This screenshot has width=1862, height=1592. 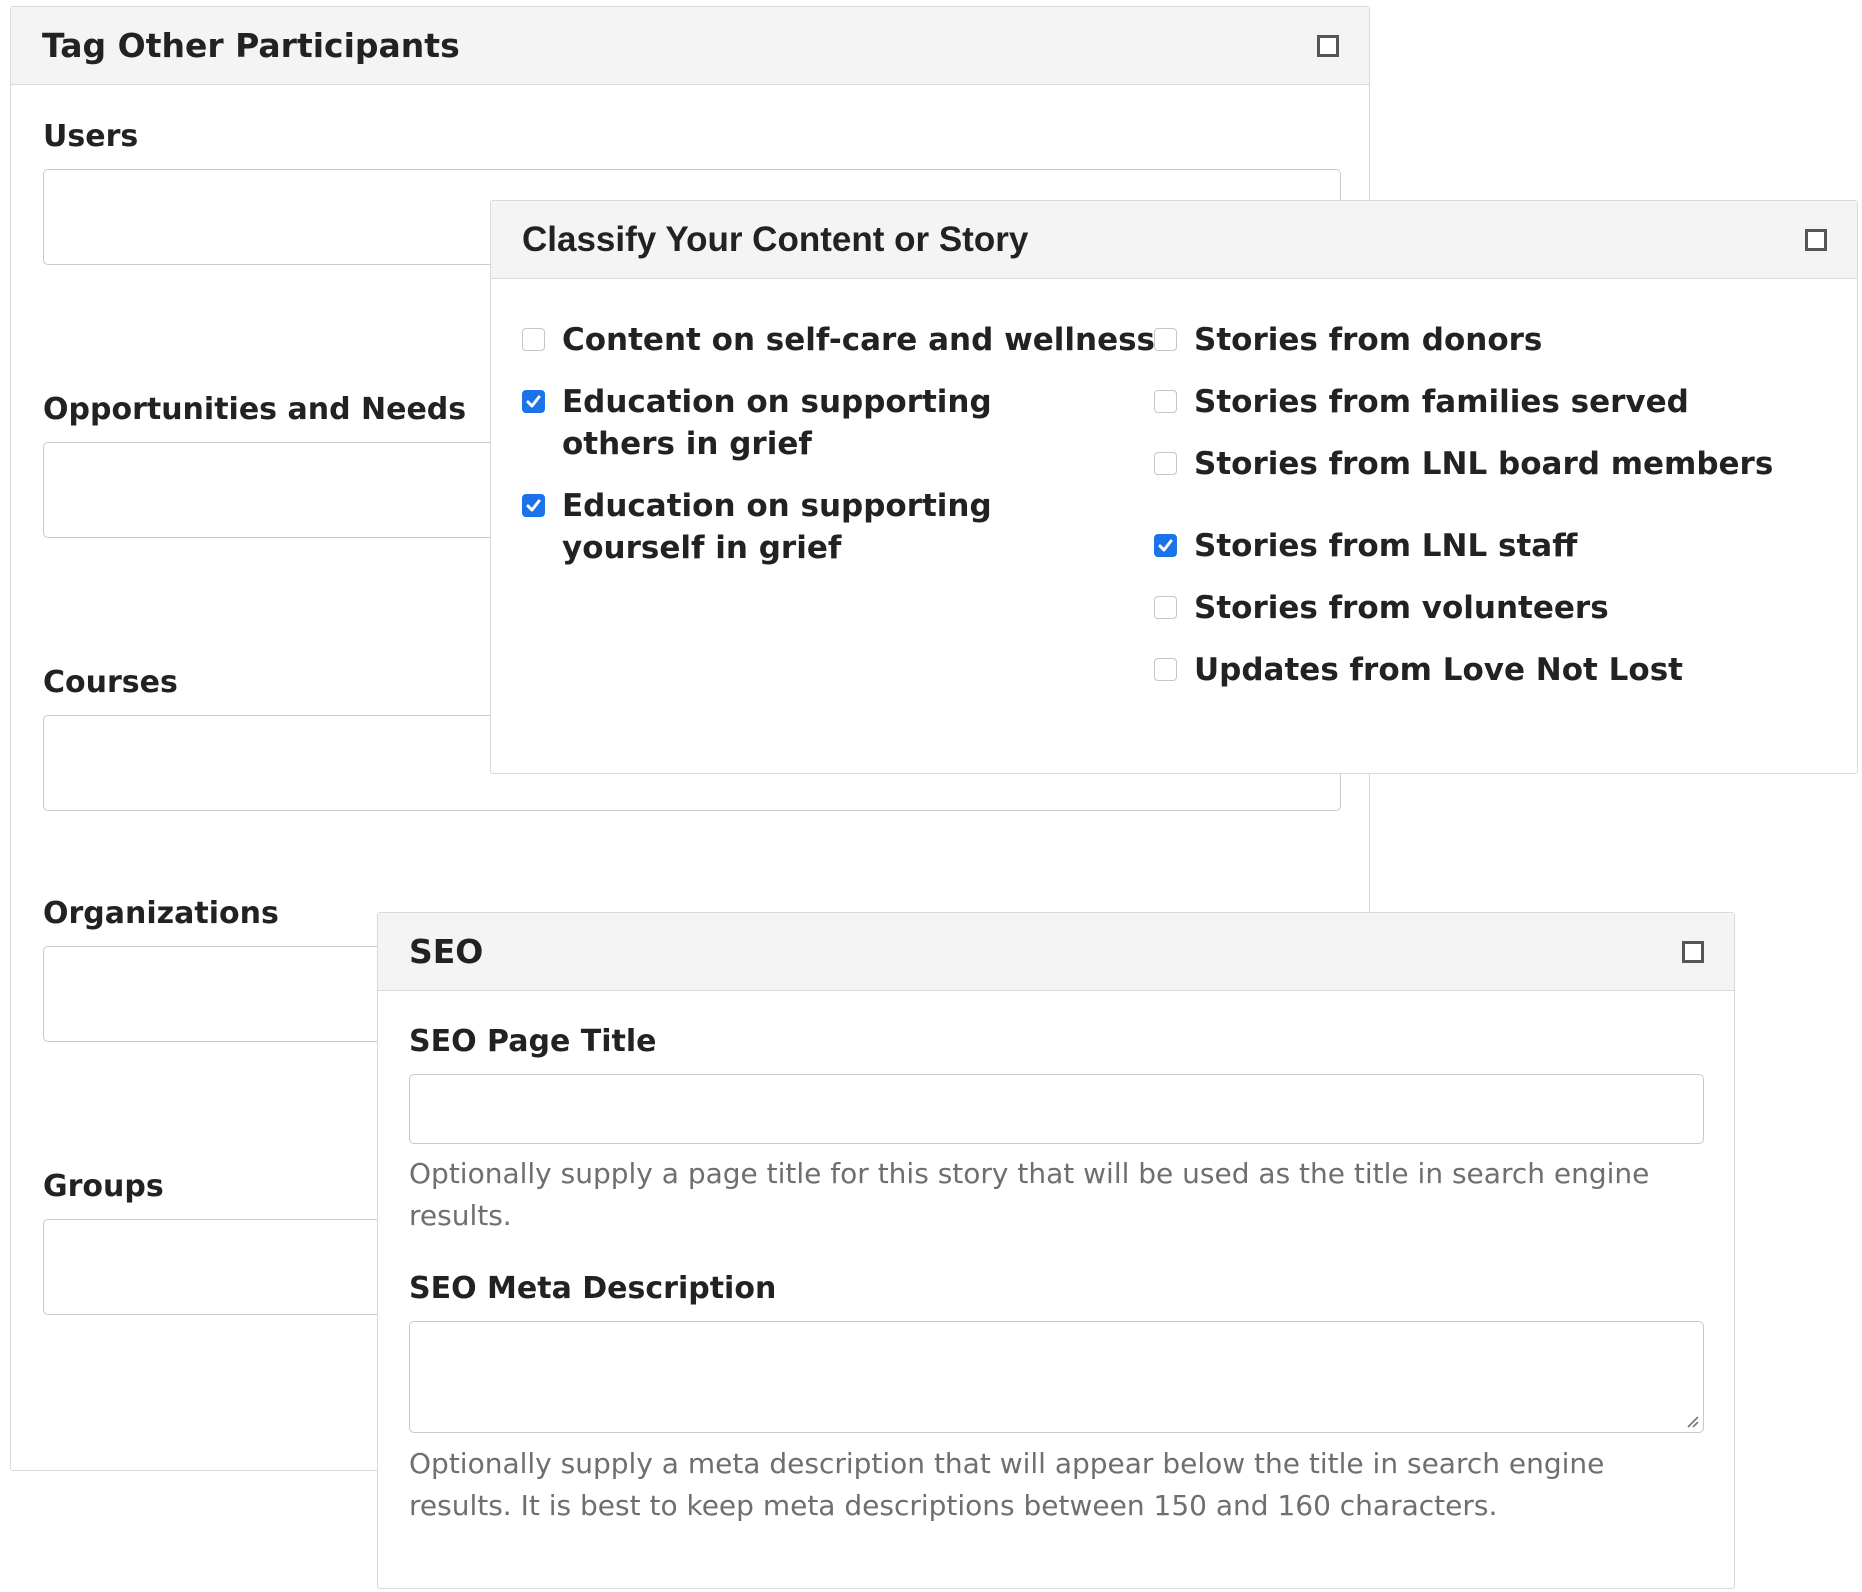 What do you see at coordinates (1056, 952) in the screenshot?
I see `panel-header: SEO` at bounding box center [1056, 952].